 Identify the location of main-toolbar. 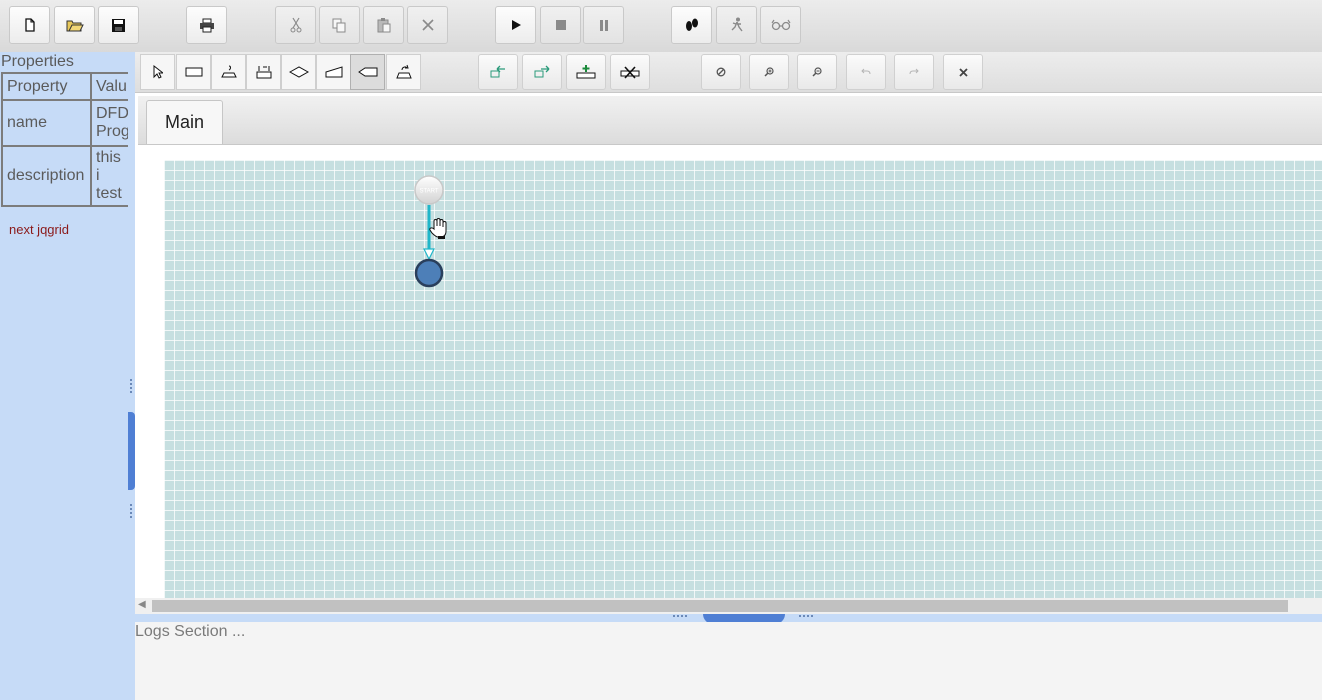
(661, 26).